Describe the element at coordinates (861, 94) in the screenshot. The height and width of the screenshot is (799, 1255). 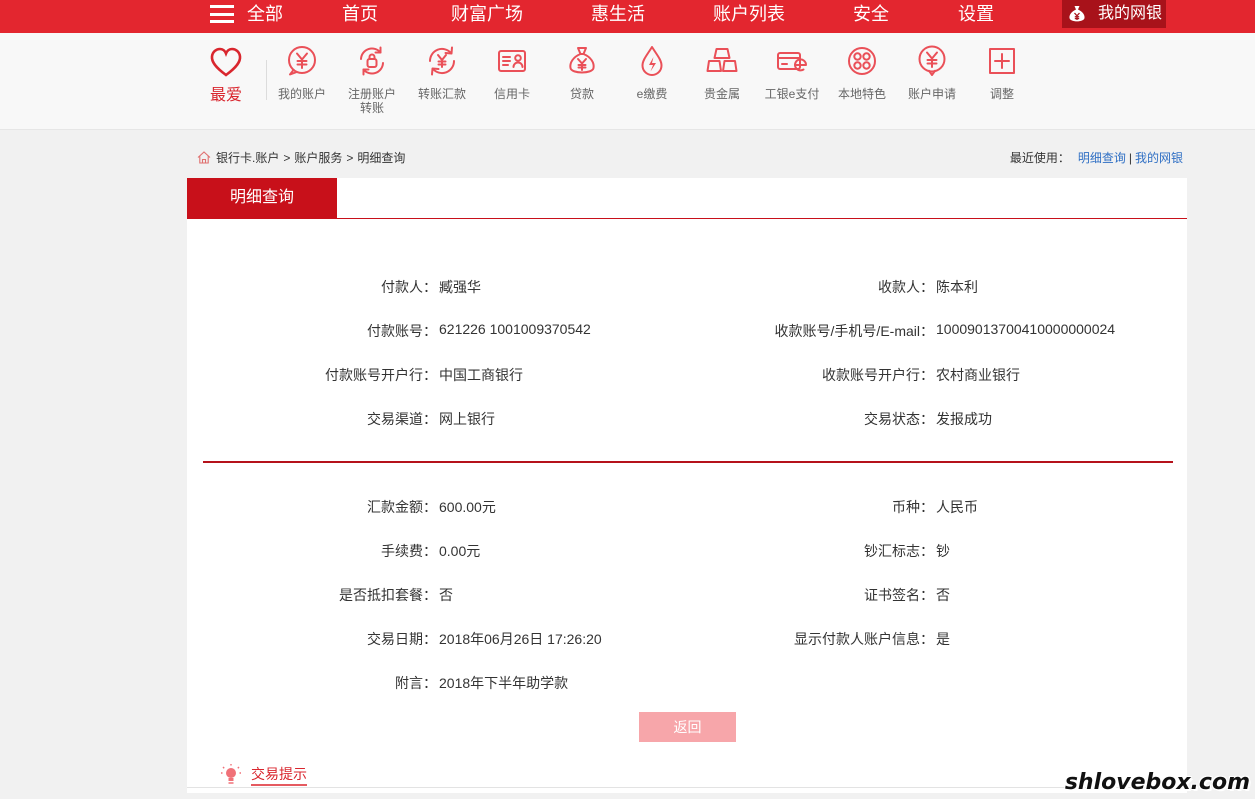
I see `quick-item-label: 本地特色` at that location.